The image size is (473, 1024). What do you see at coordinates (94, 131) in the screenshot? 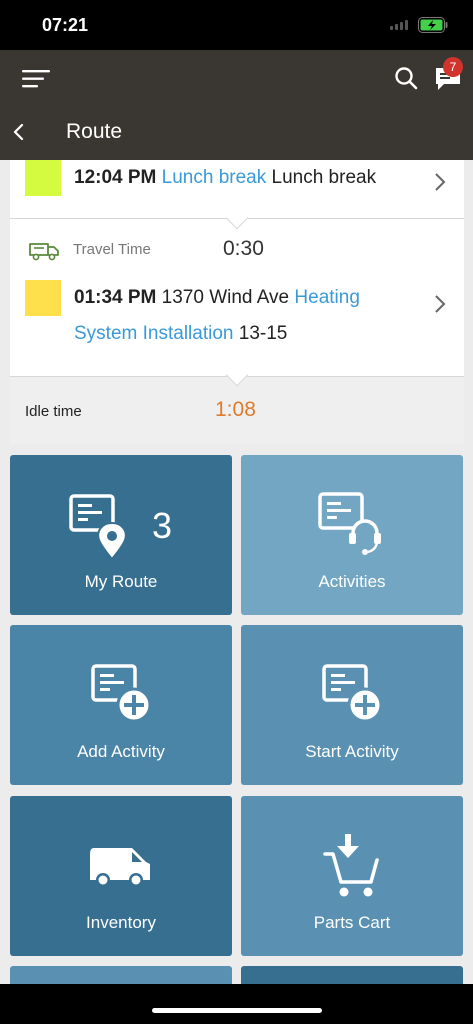
I see `page-title: Route` at bounding box center [94, 131].